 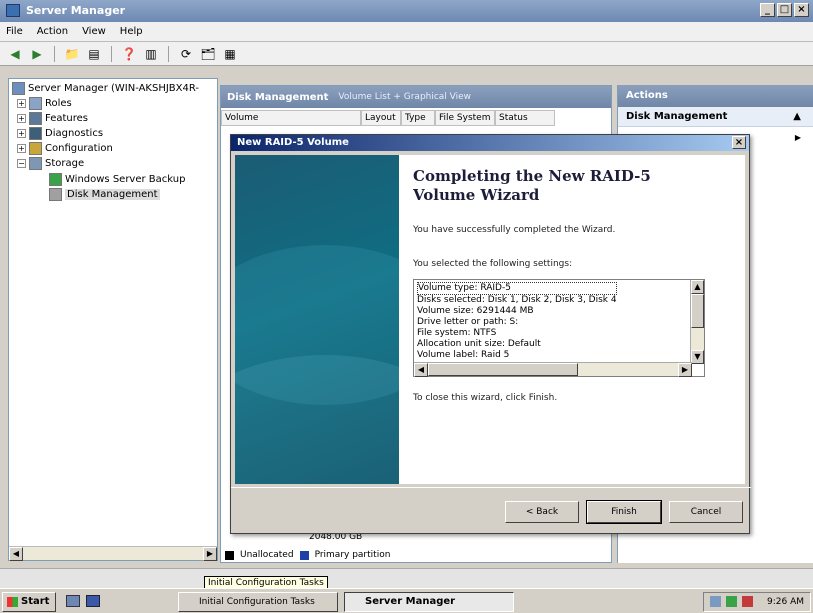 I want to click on menu-view: View, so click(x=94, y=31).